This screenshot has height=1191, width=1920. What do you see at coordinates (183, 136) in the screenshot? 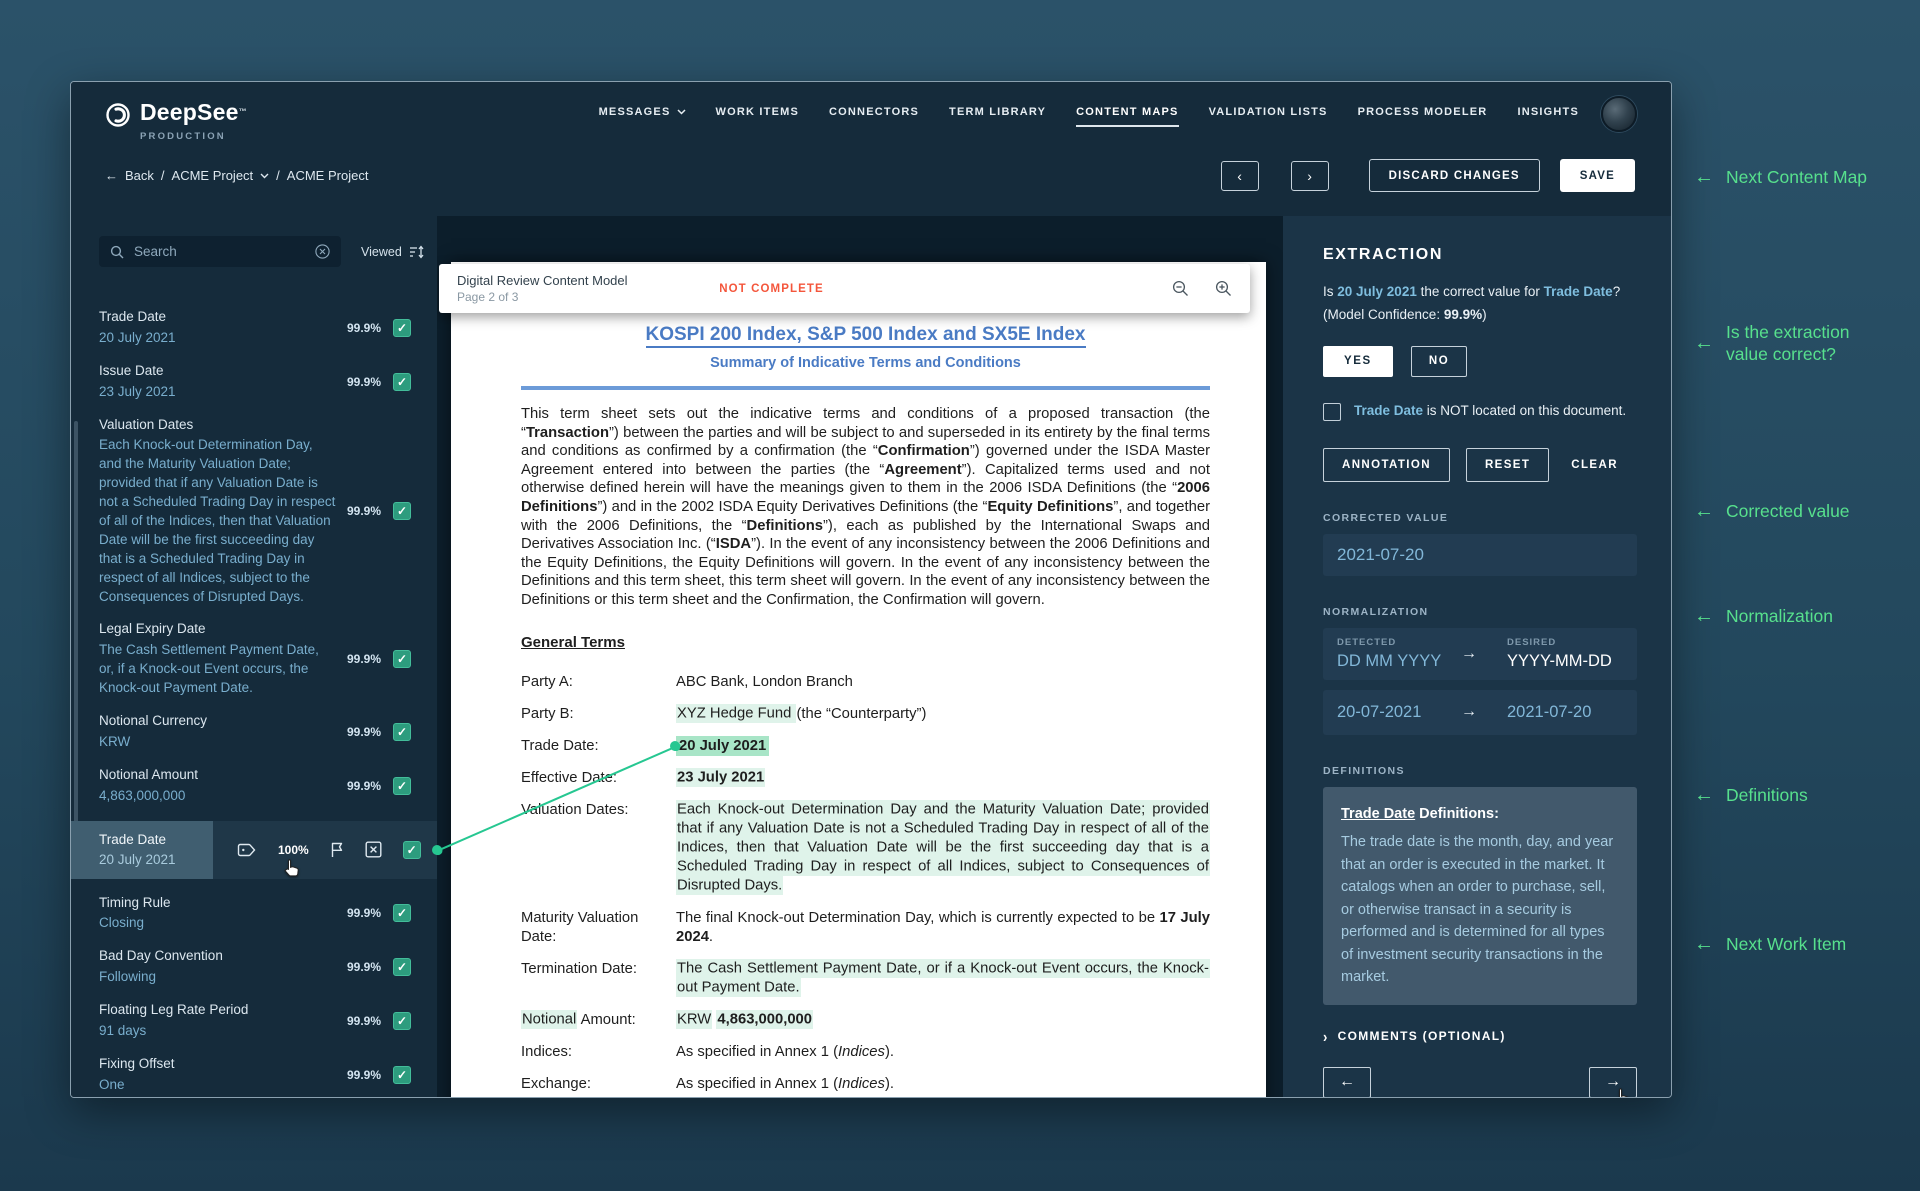
I see `environment-label: PRODUCTION` at bounding box center [183, 136].